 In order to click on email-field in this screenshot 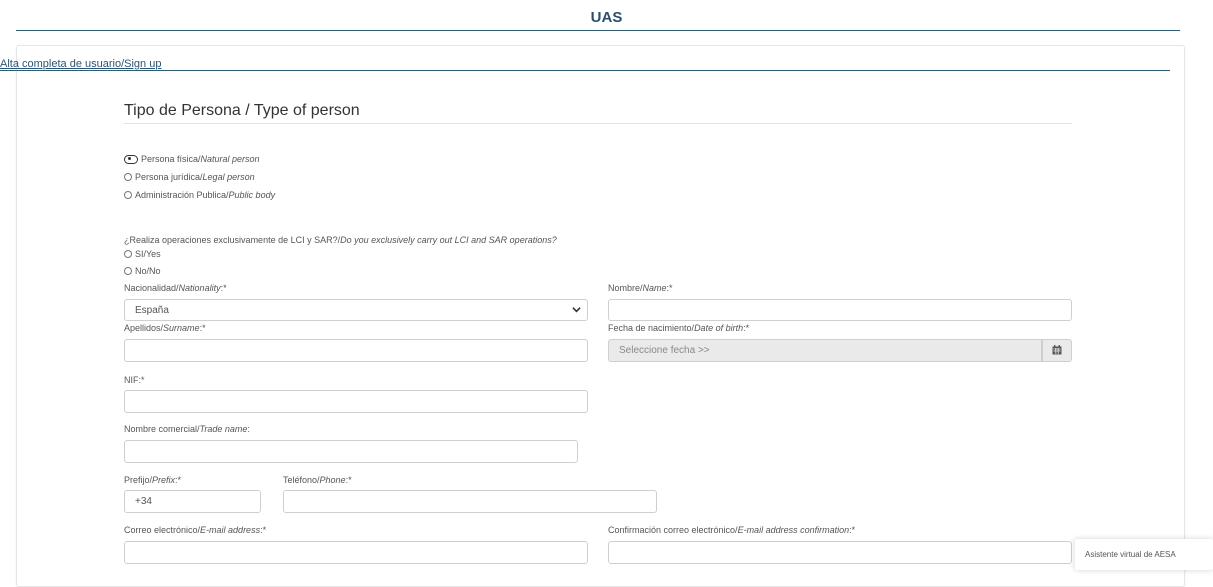, I will do `click(356, 552)`.